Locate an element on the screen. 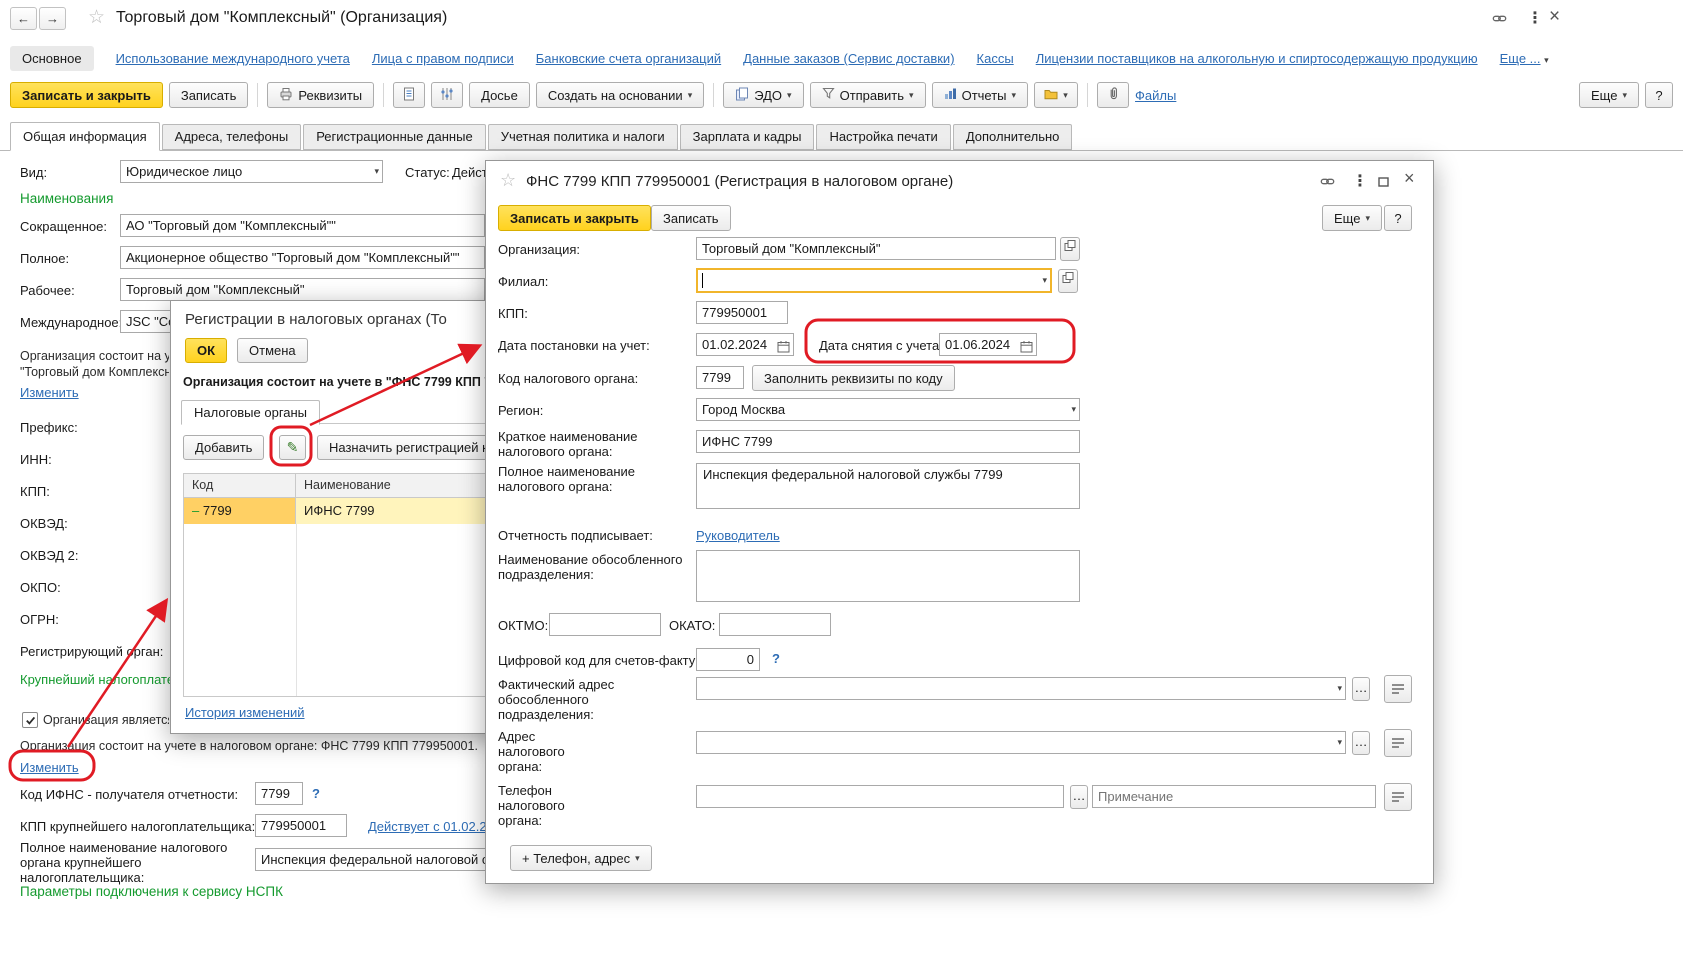  branch-input: ▾ is located at coordinates (874, 280).